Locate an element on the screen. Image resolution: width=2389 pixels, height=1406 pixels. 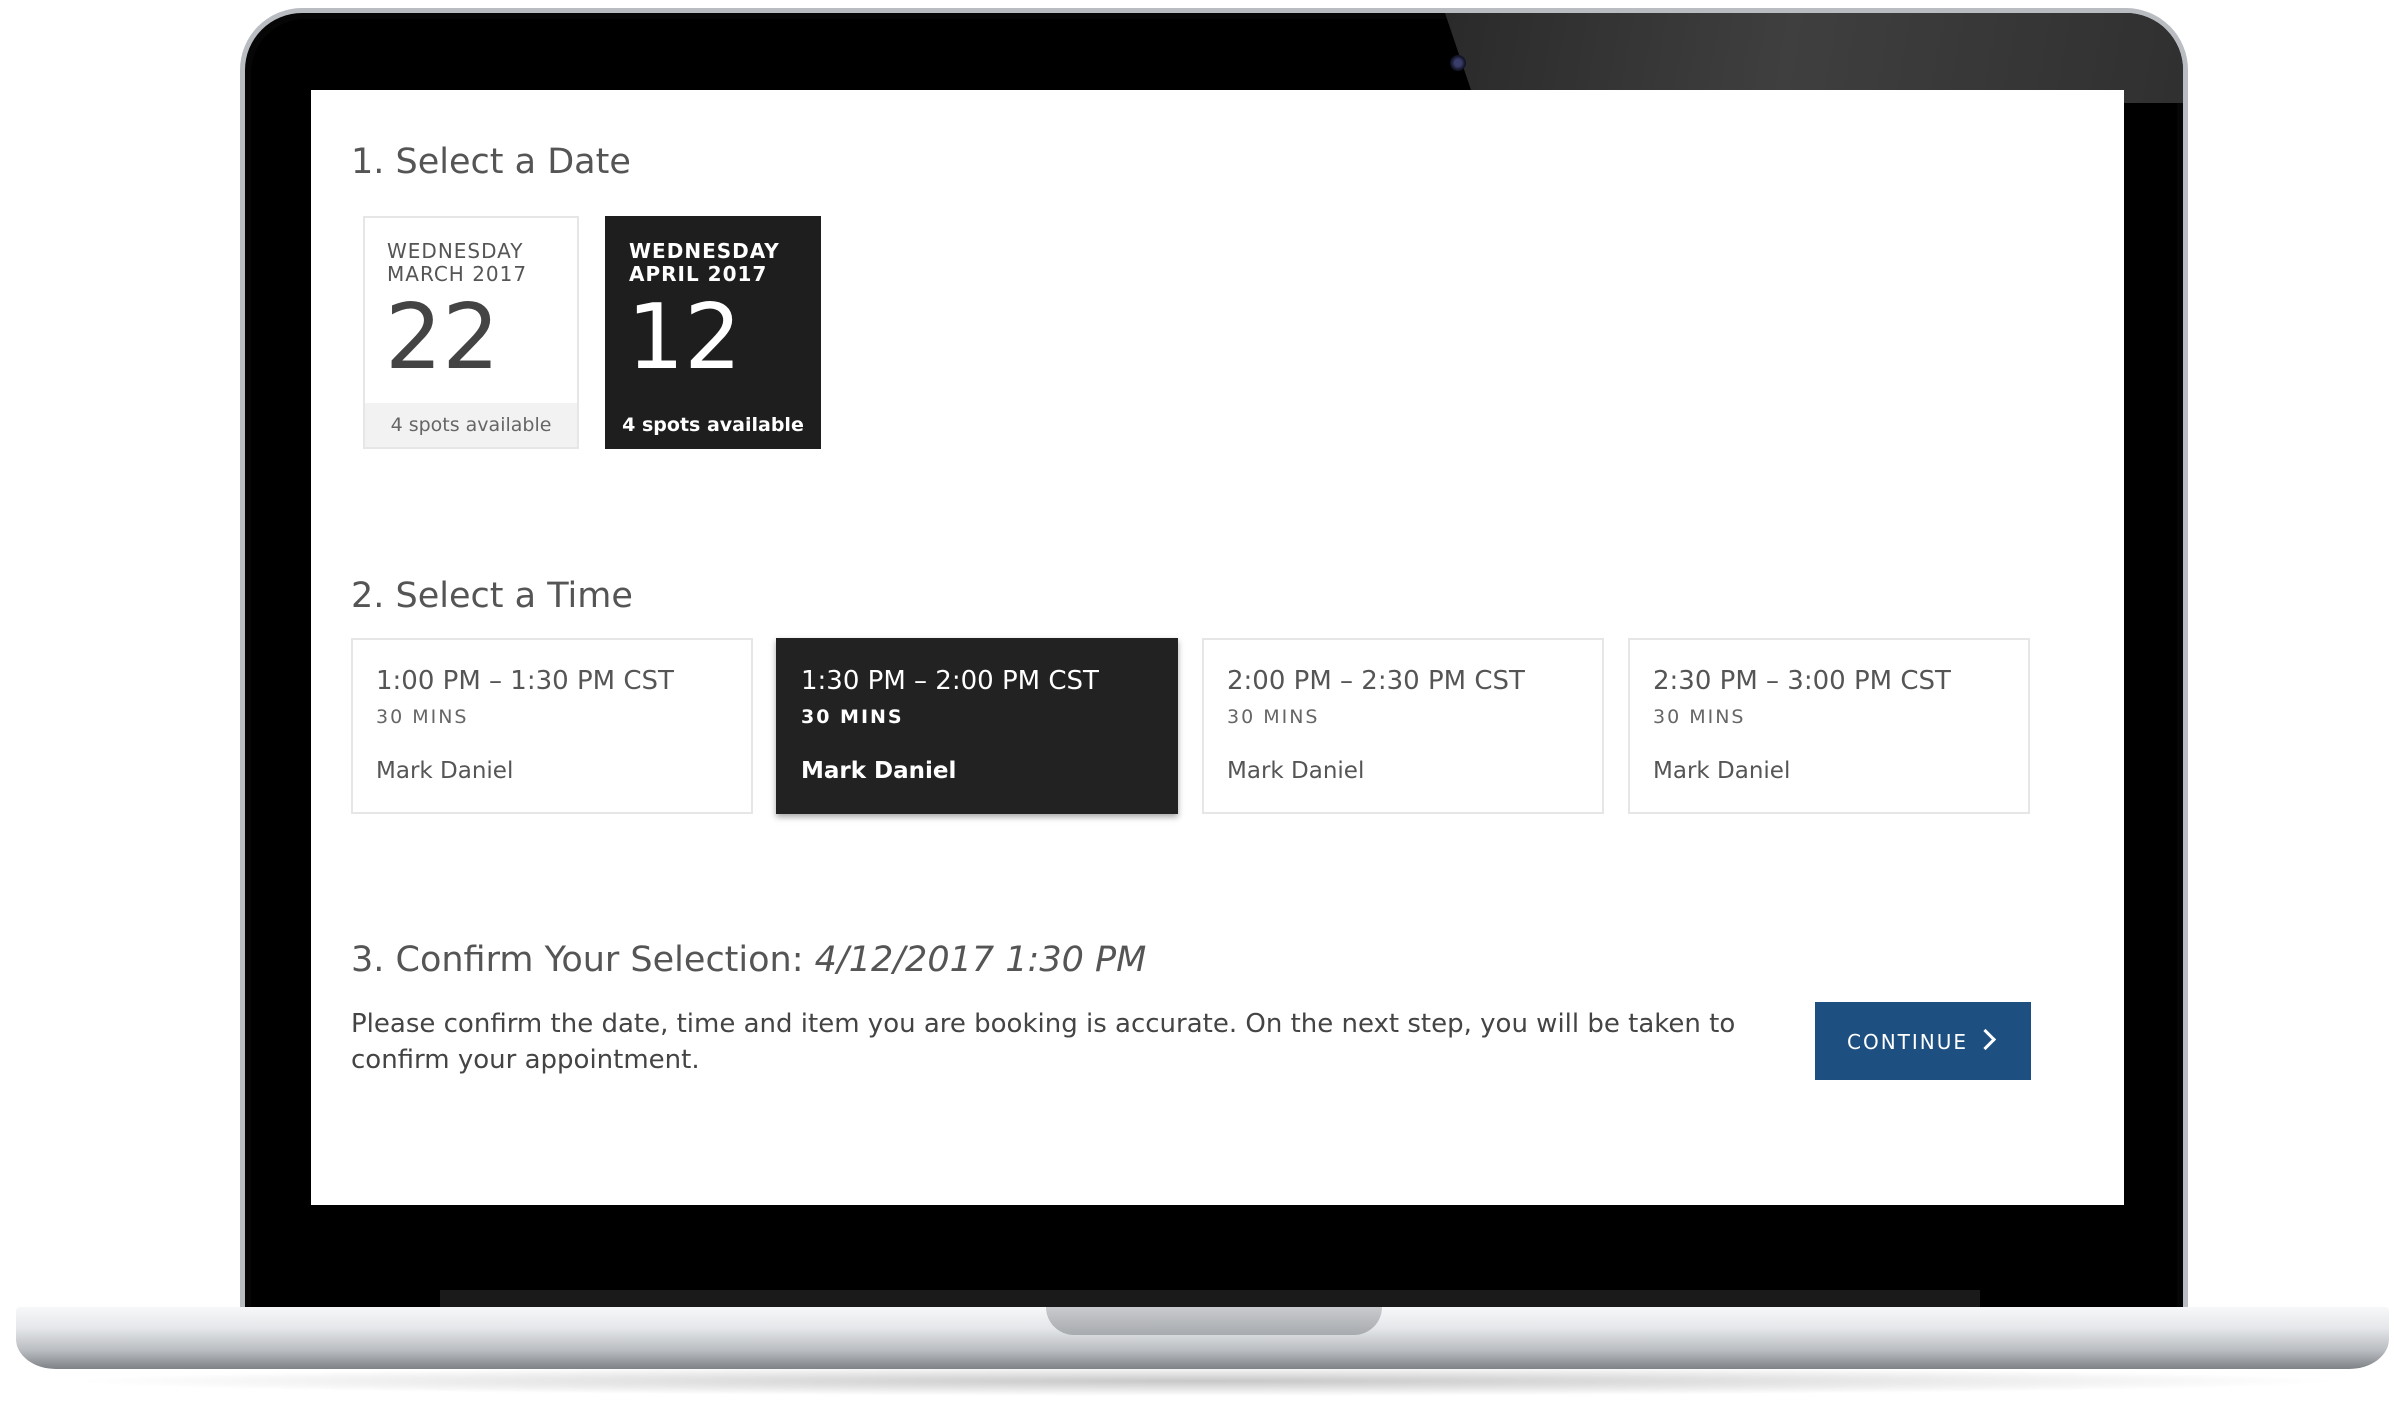
lid-notch is located at coordinates (1214, 1321).